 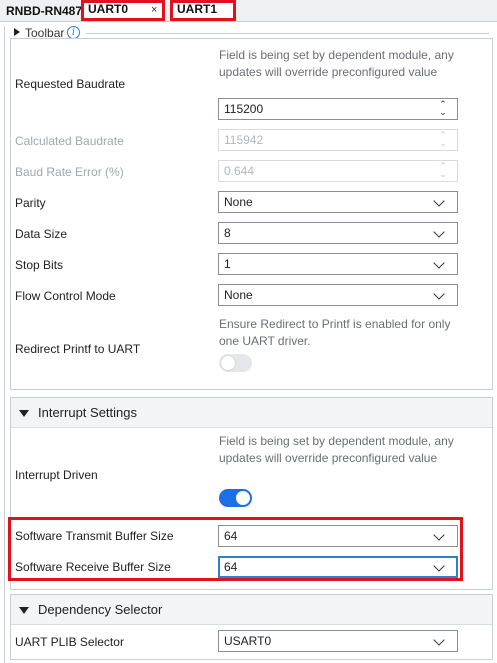 What do you see at coordinates (78, 349) in the screenshot?
I see `redirect-printf-label: Redirect Printf to UART` at bounding box center [78, 349].